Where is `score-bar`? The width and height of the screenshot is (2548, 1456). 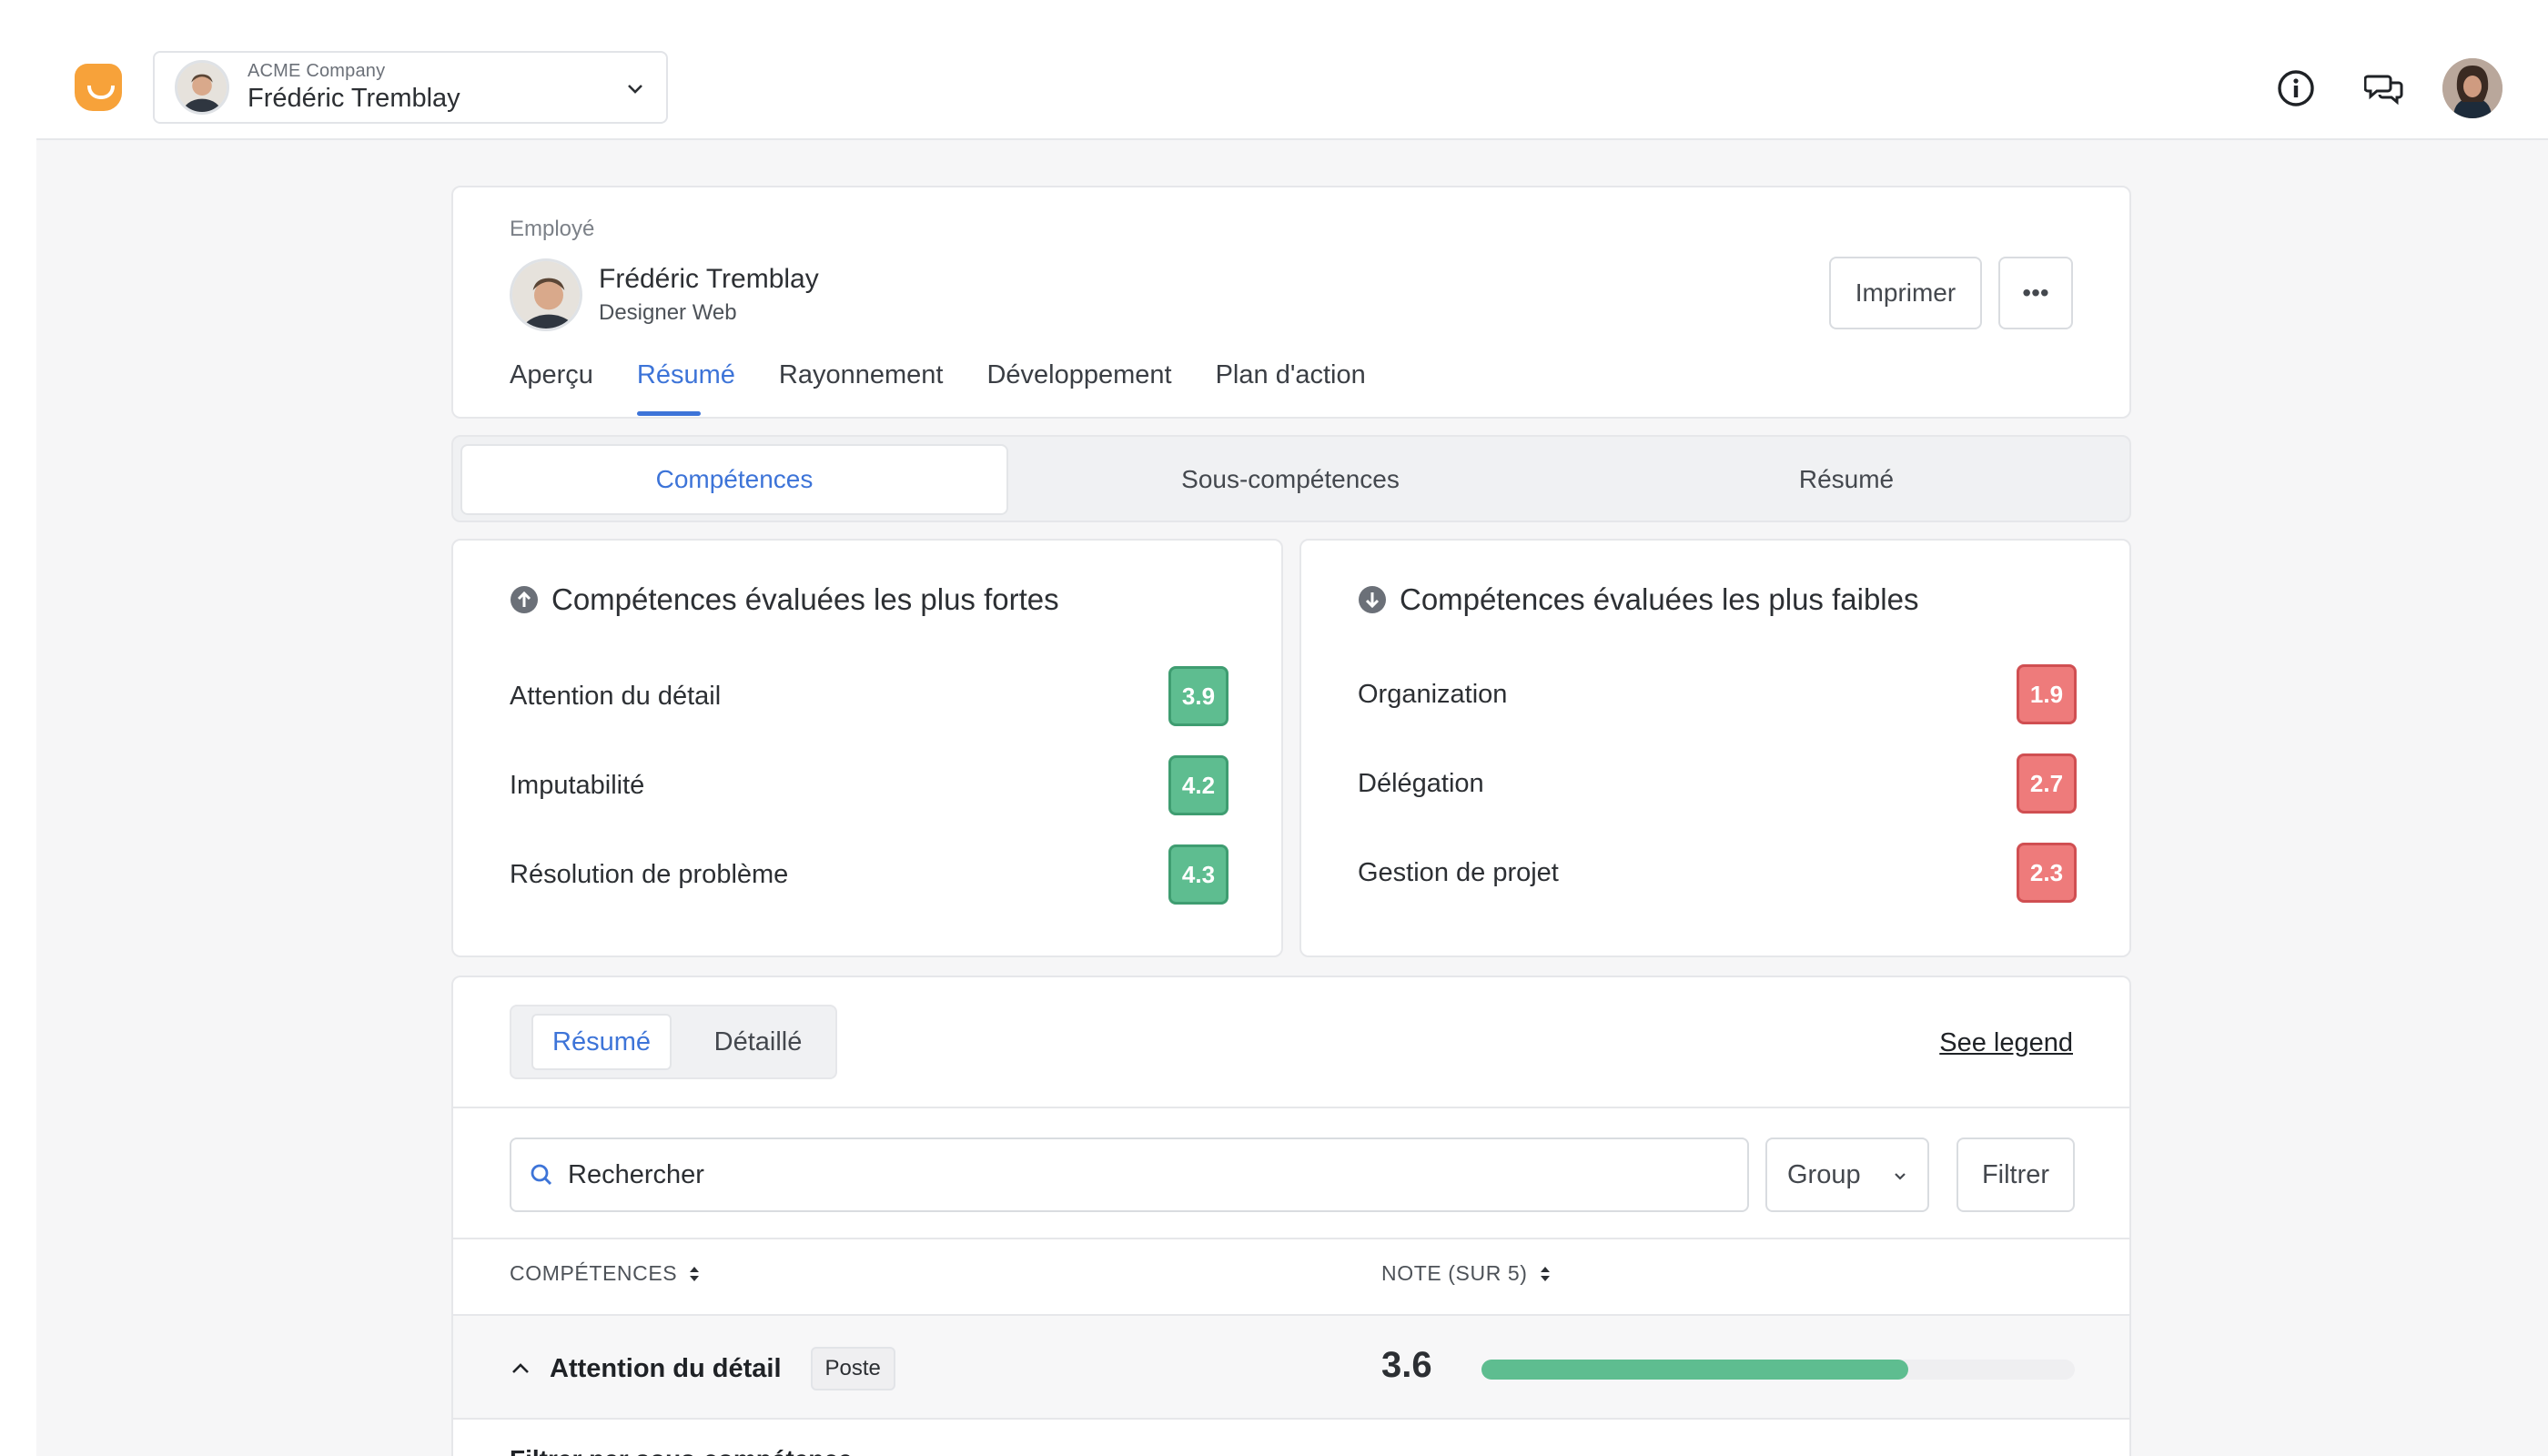
score-bar is located at coordinates (1778, 1370).